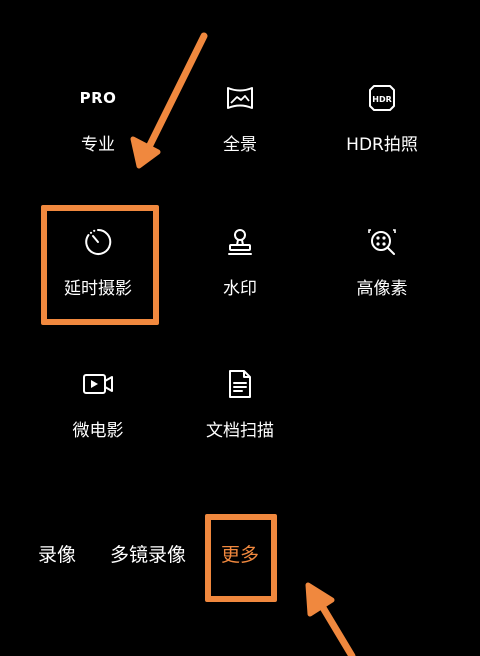 The image size is (480, 656). I want to click on mode-label-pro: 专业, so click(98, 145).